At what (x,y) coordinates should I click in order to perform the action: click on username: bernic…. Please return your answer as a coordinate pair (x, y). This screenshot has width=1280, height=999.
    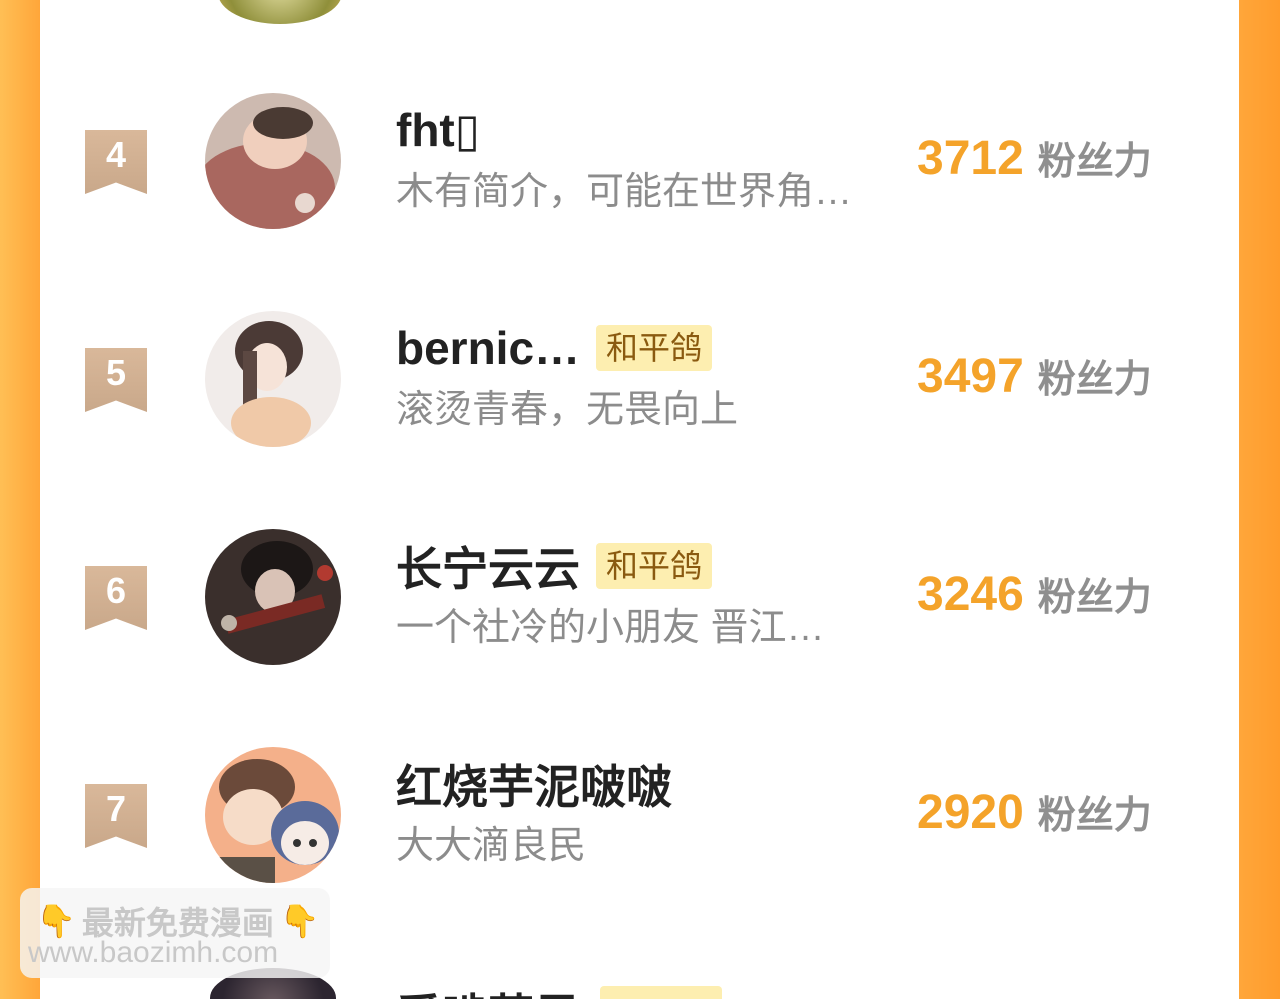
    Looking at the image, I should click on (488, 348).